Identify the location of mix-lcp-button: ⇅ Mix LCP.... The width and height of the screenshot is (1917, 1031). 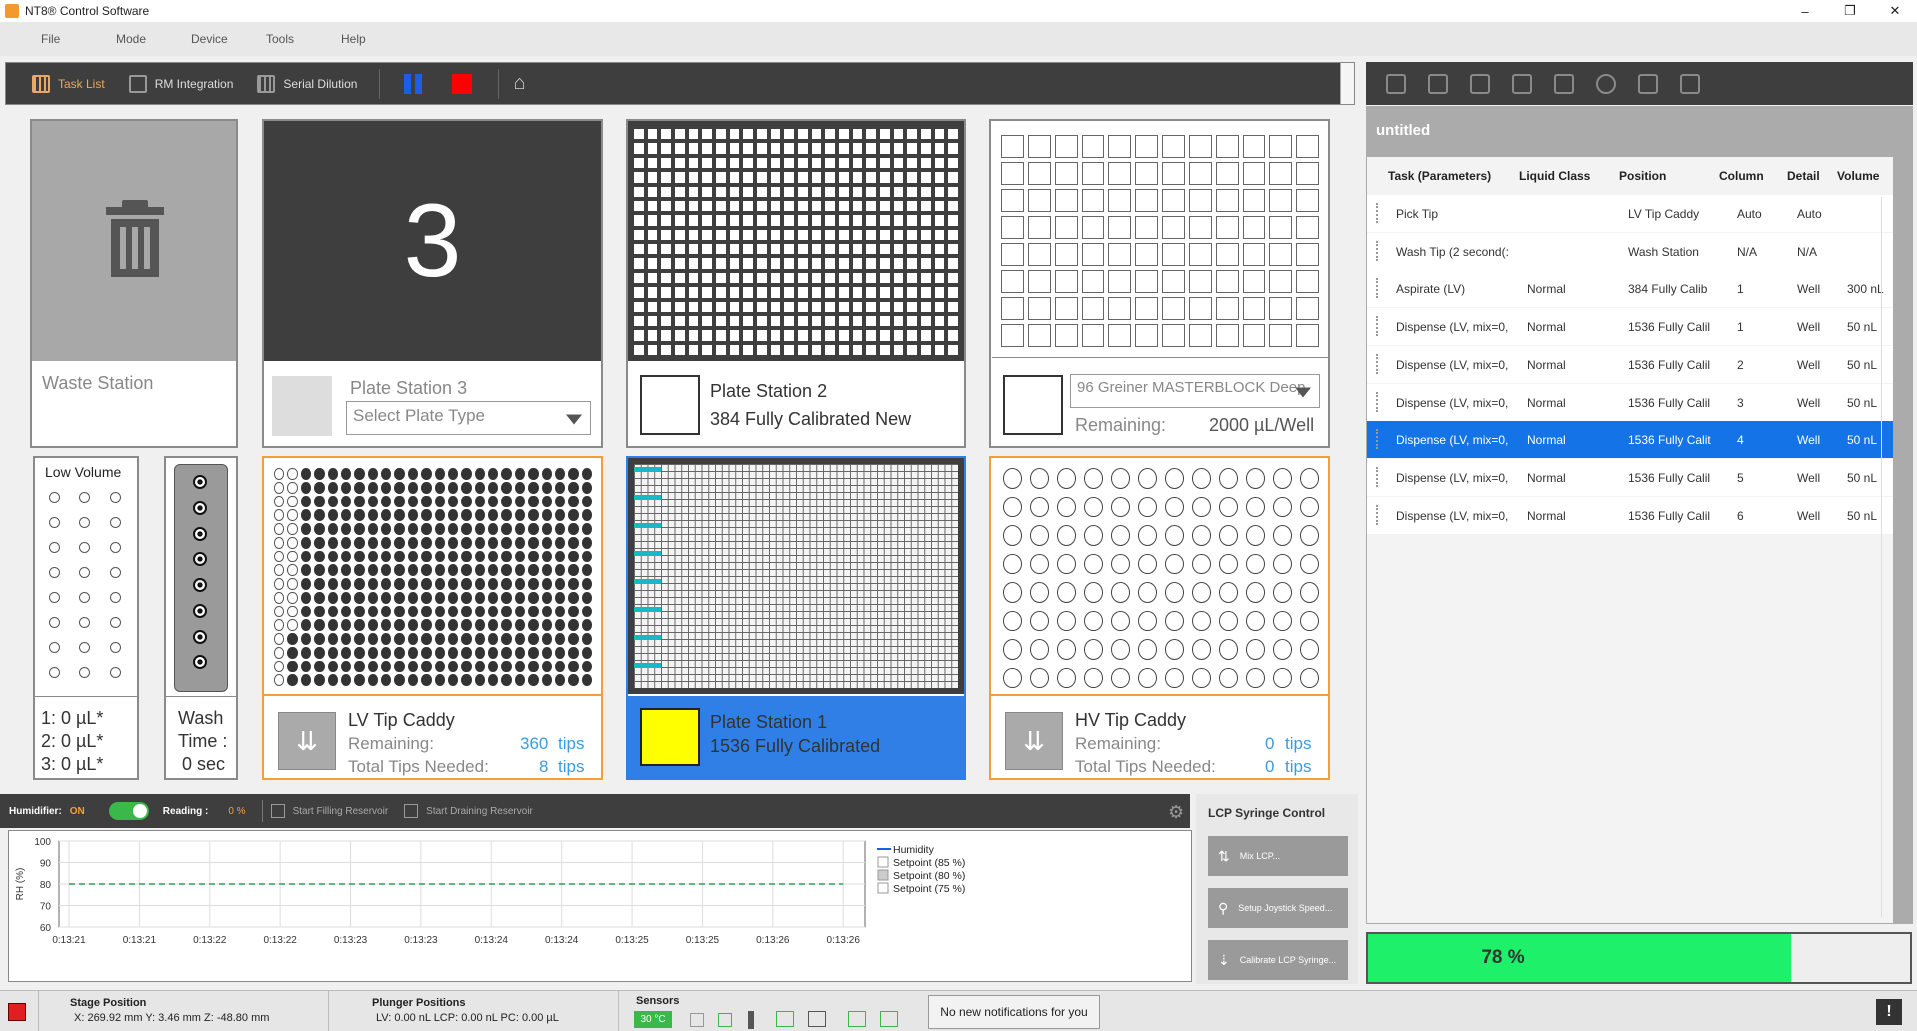
(1278, 856).